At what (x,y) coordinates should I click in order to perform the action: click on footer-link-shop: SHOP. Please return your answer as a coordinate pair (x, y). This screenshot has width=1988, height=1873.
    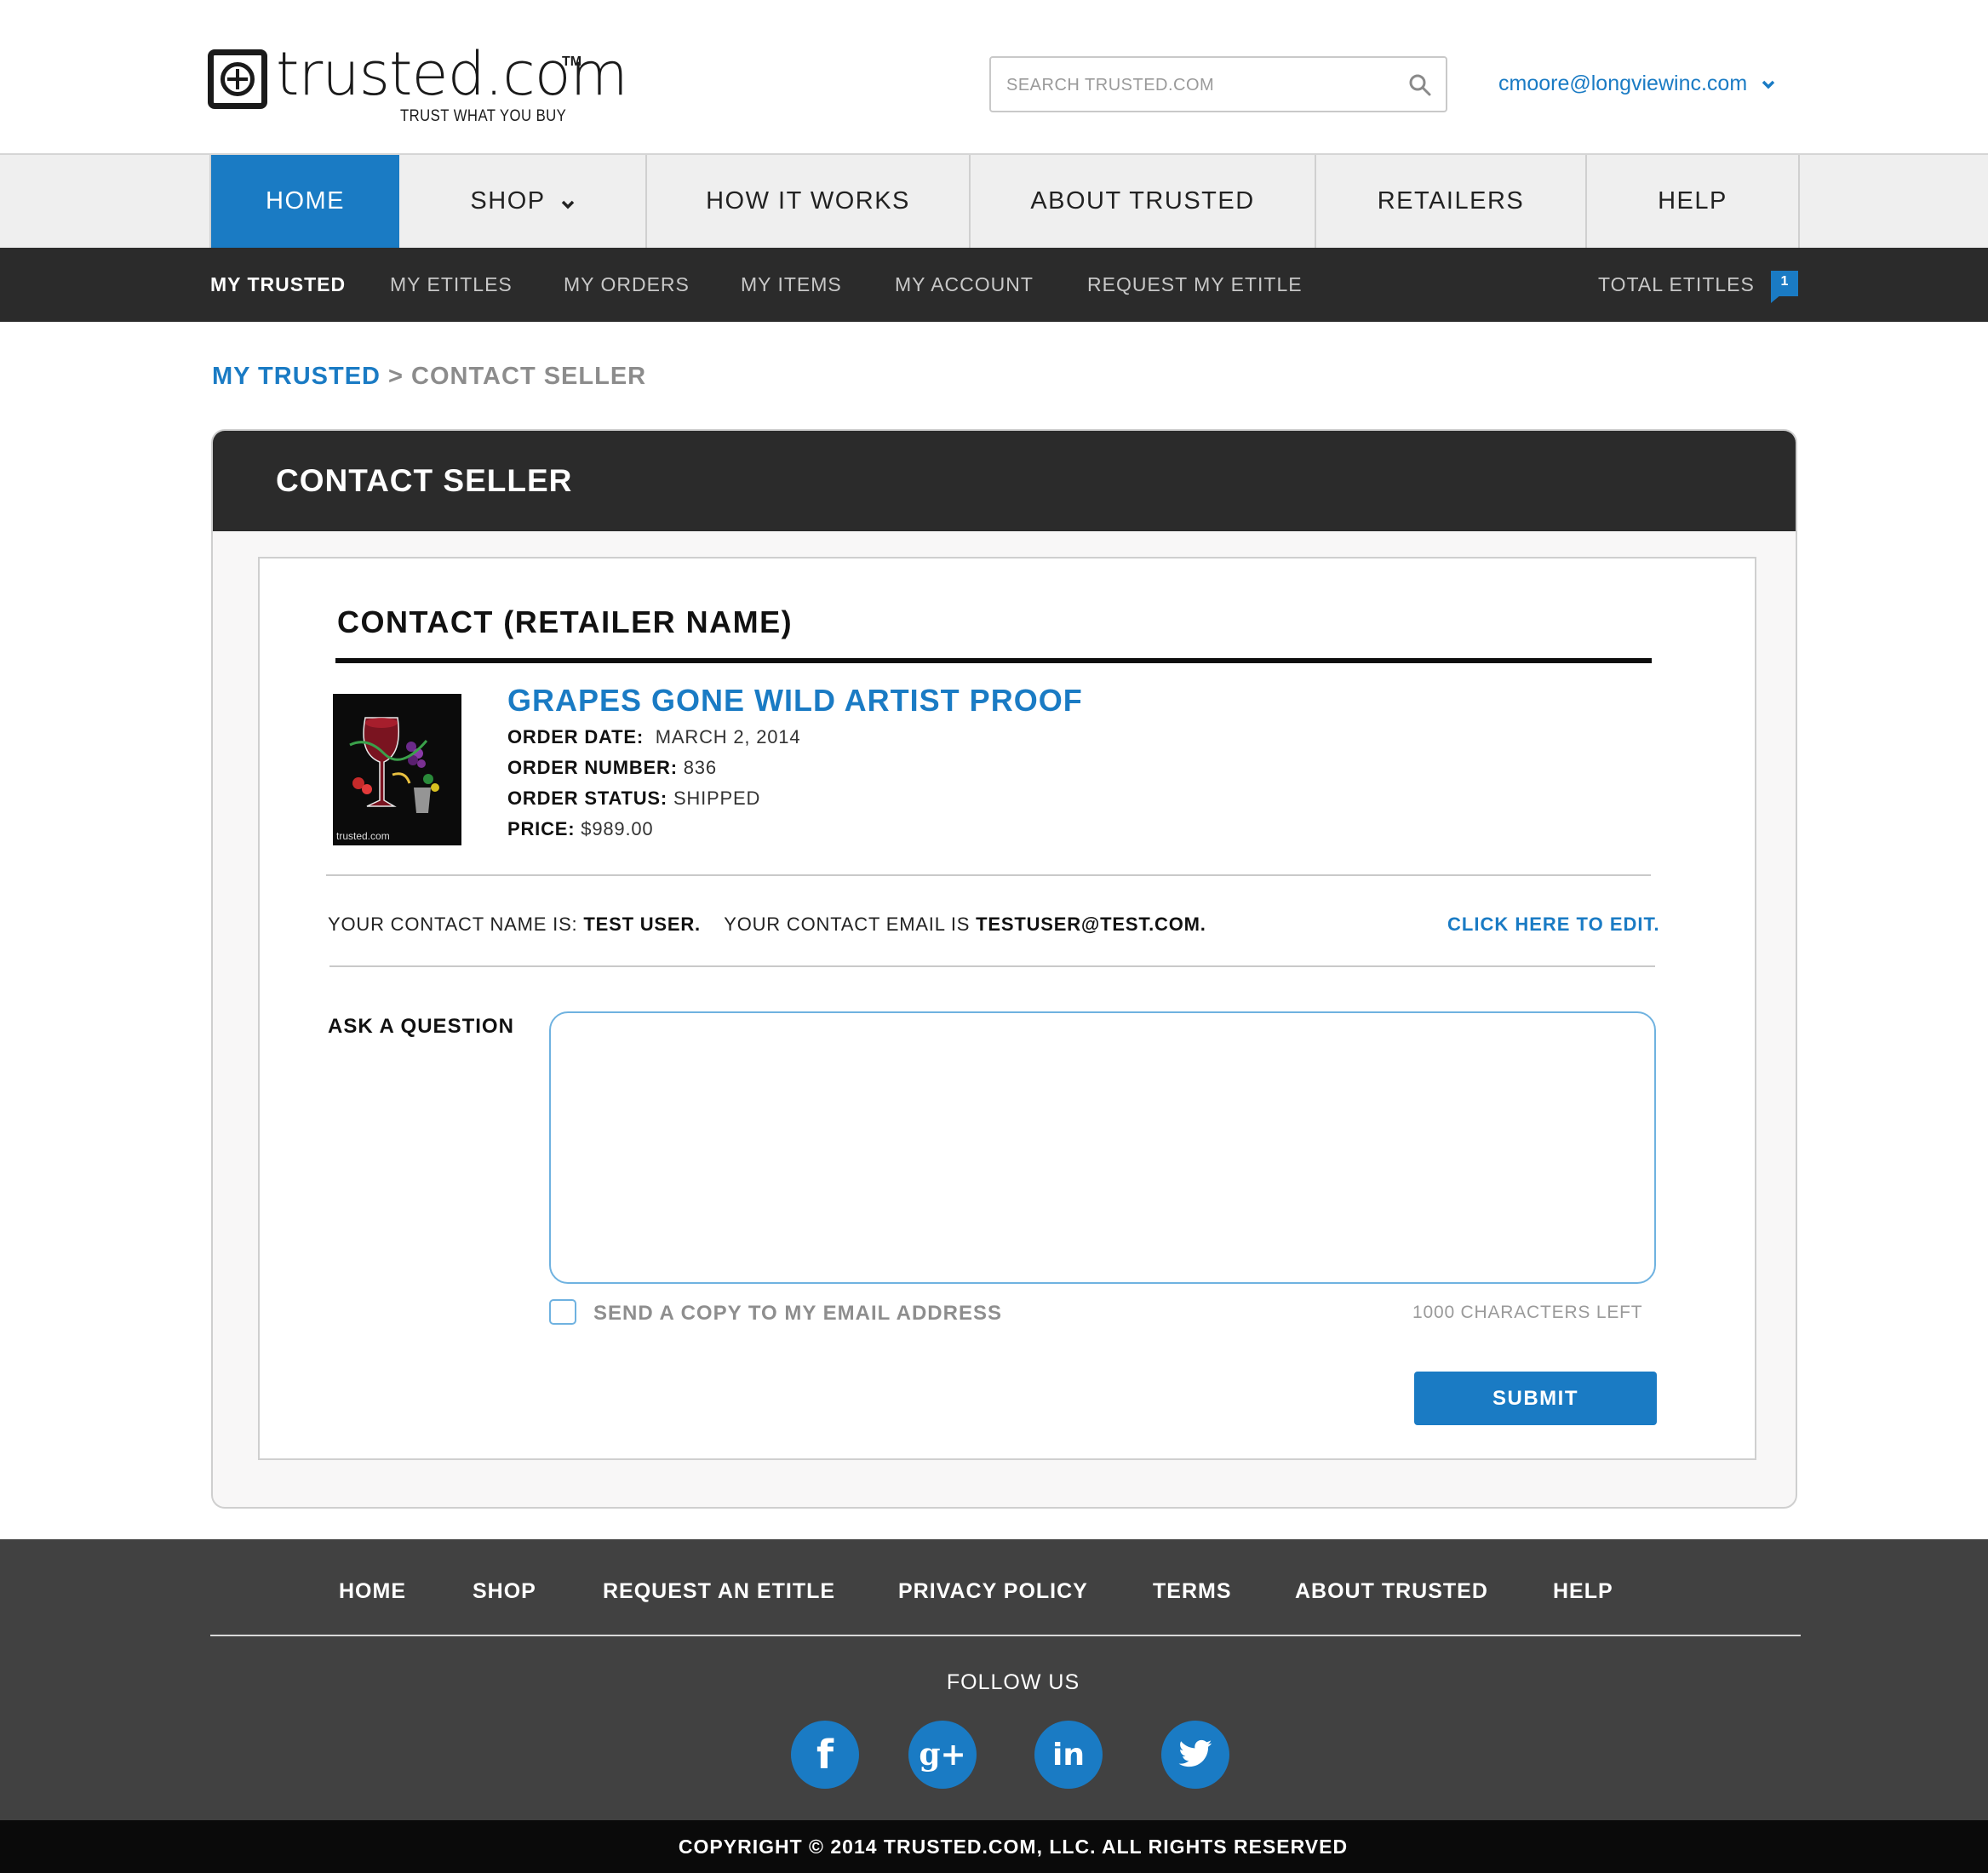
    Looking at the image, I should click on (504, 1591).